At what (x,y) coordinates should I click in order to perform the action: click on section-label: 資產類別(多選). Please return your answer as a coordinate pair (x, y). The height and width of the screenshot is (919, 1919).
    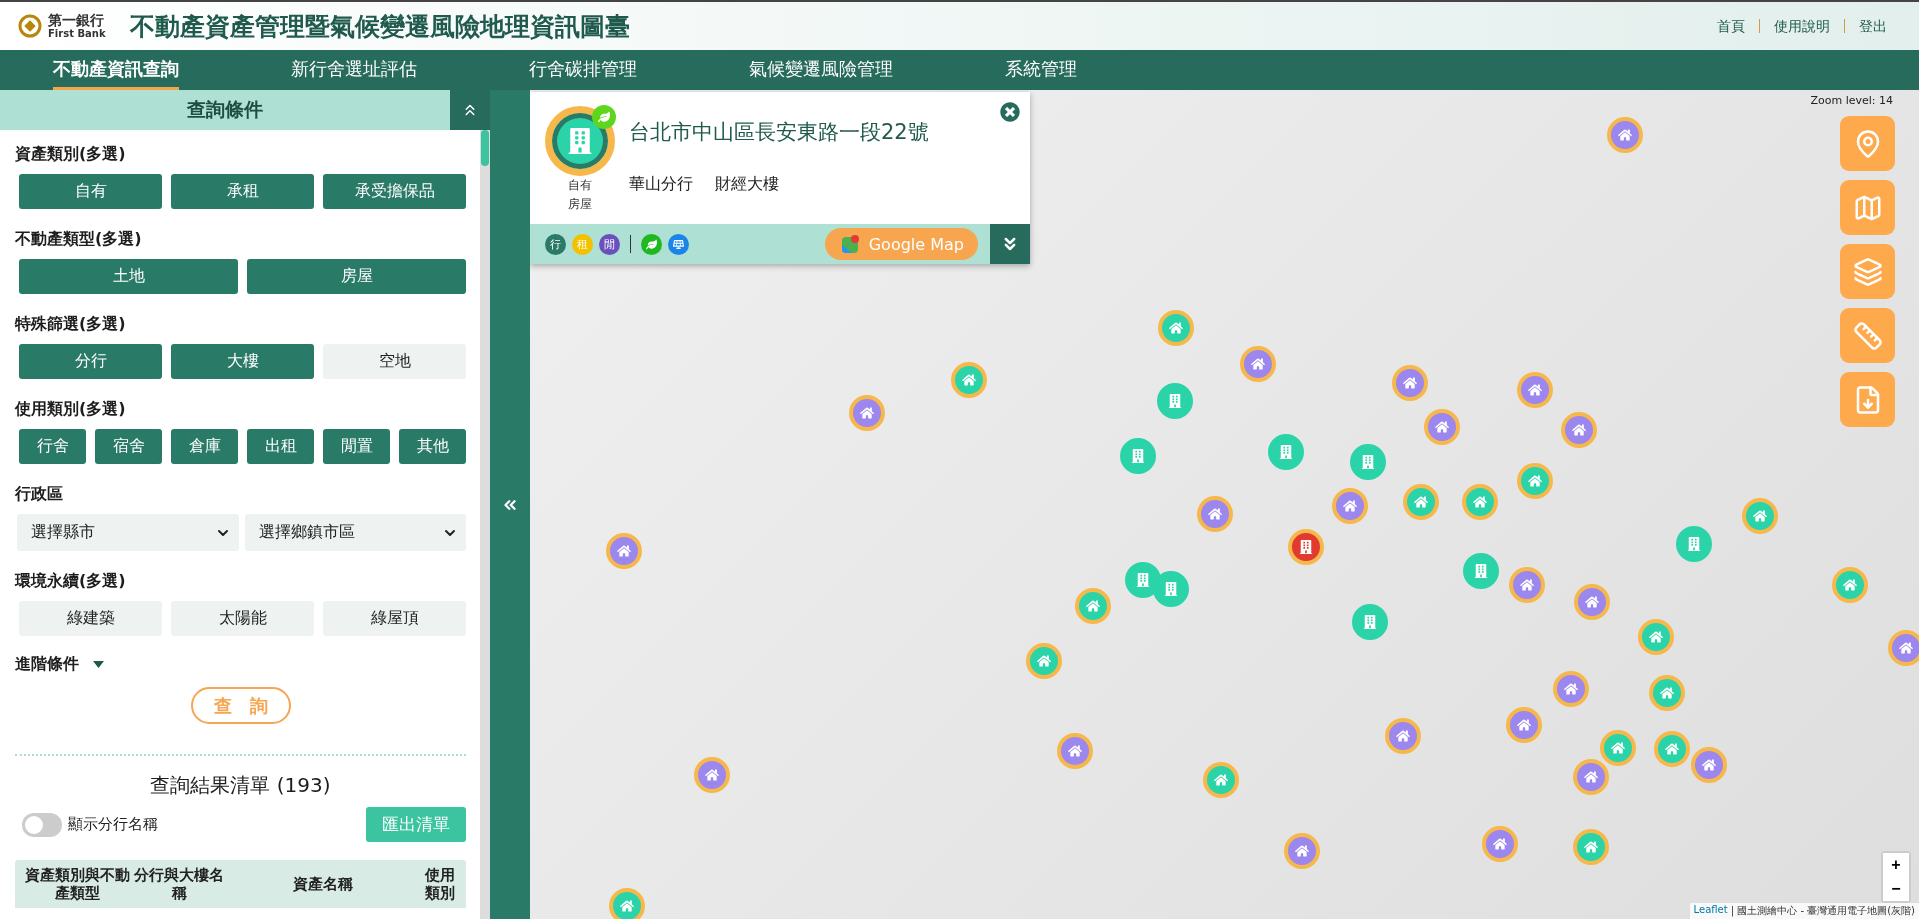
    Looking at the image, I should click on (71, 154).